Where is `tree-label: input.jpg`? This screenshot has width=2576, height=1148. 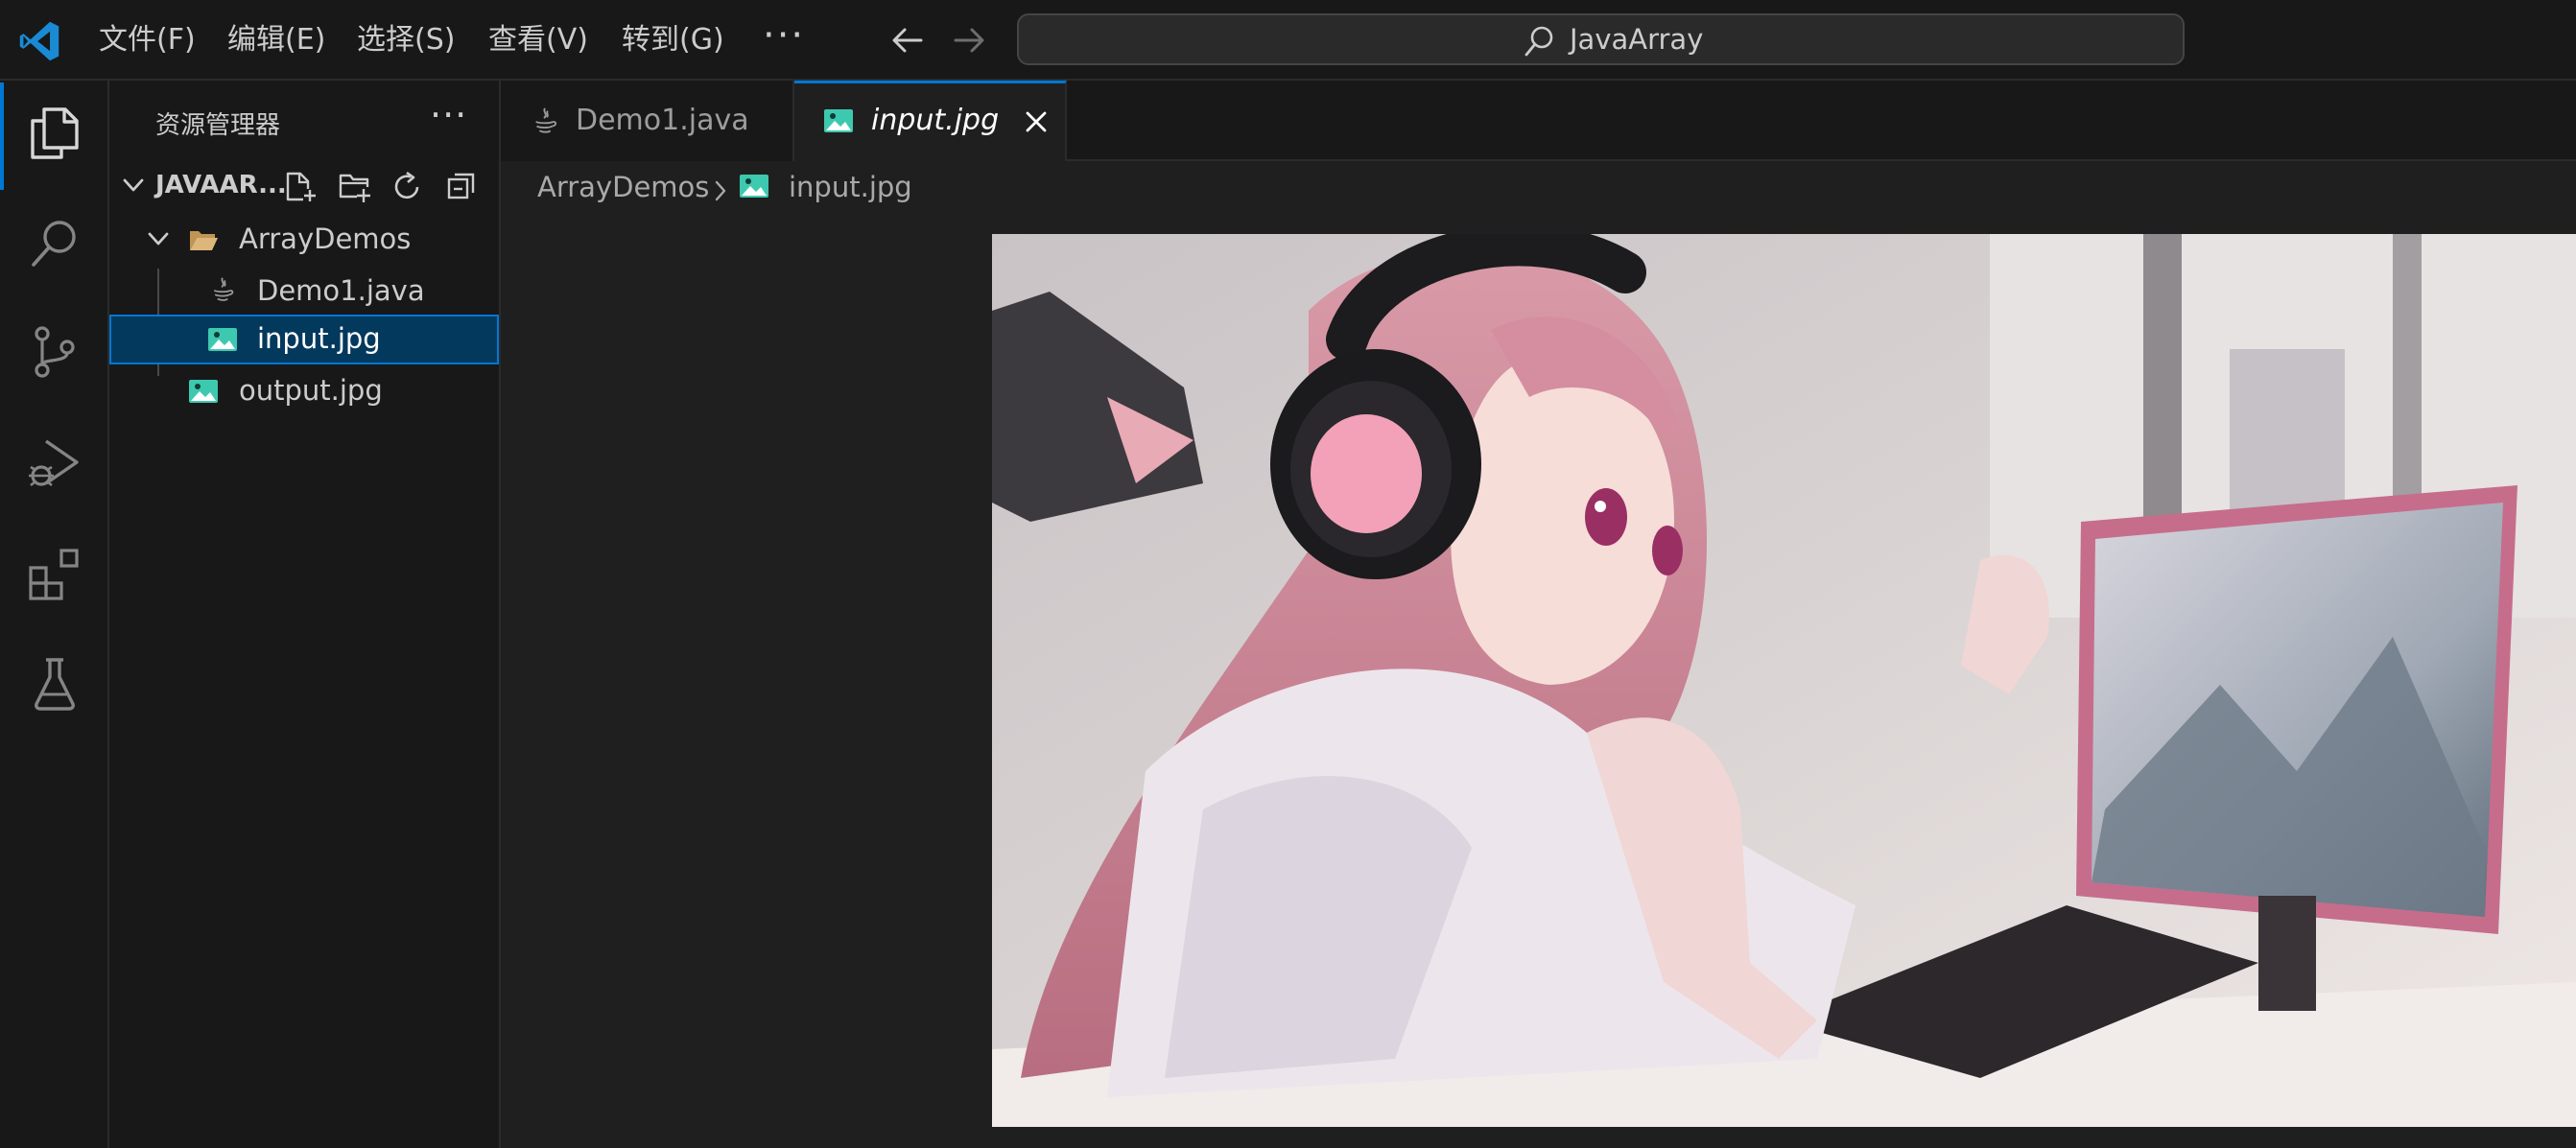
tree-label: input.jpg is located at coordinates (319, 338).